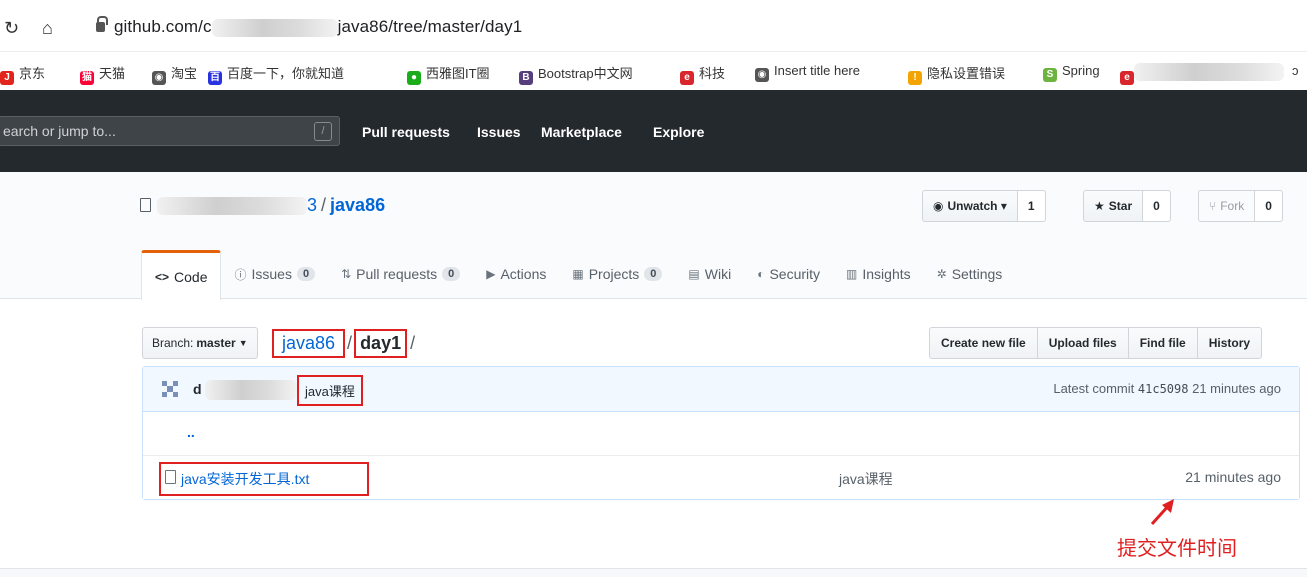  I want to click on home-icon: ⌂, so click(47, 28).